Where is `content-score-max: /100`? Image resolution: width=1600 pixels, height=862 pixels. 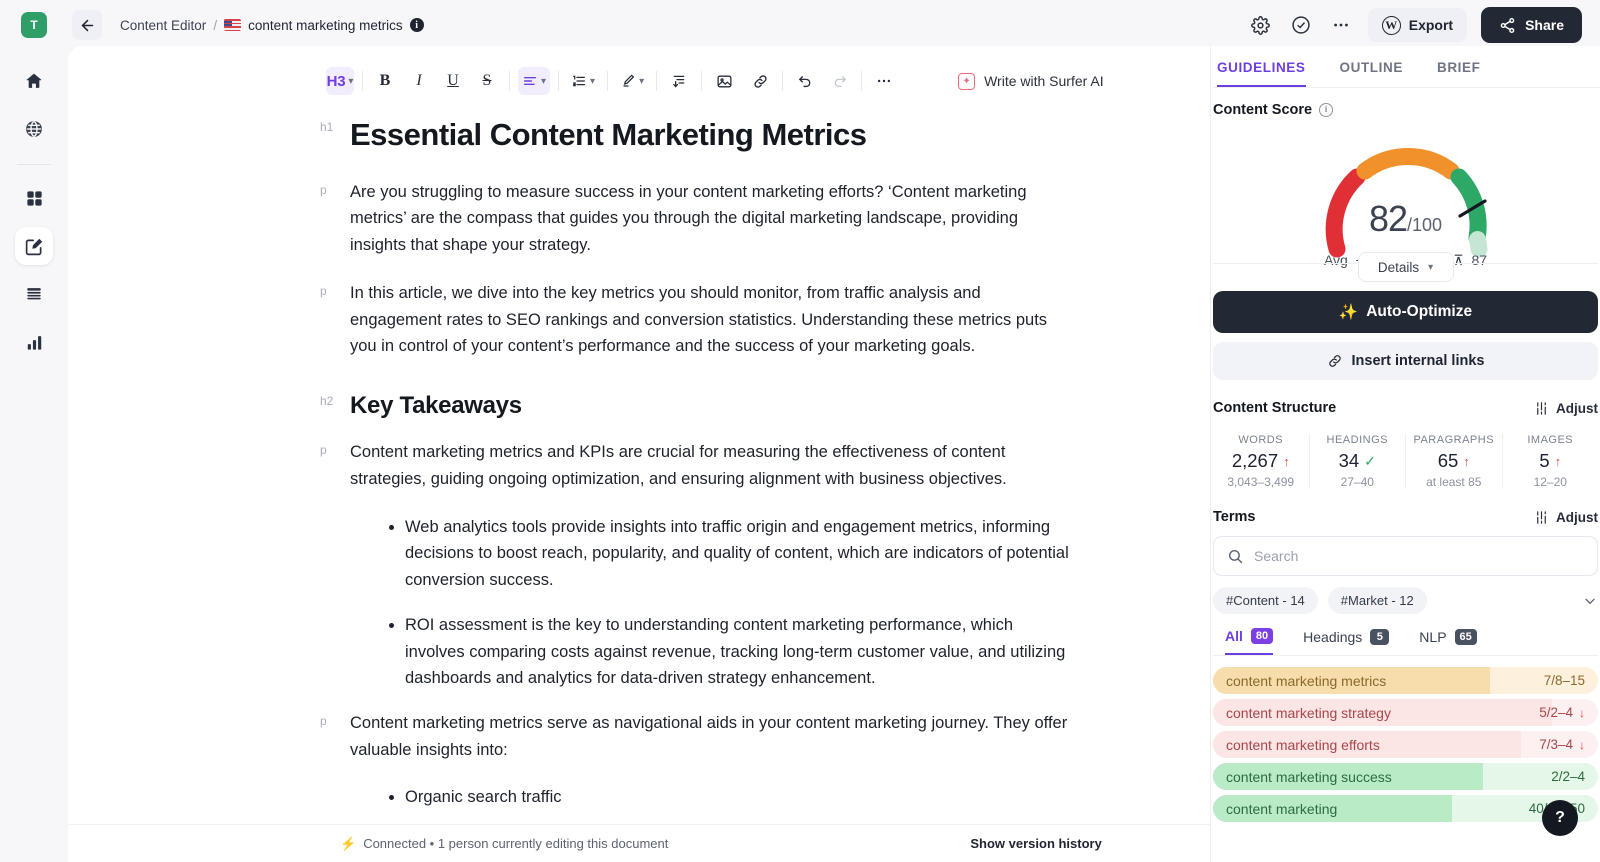
content-score-max: /100 is located at coordinates (1425, 225).